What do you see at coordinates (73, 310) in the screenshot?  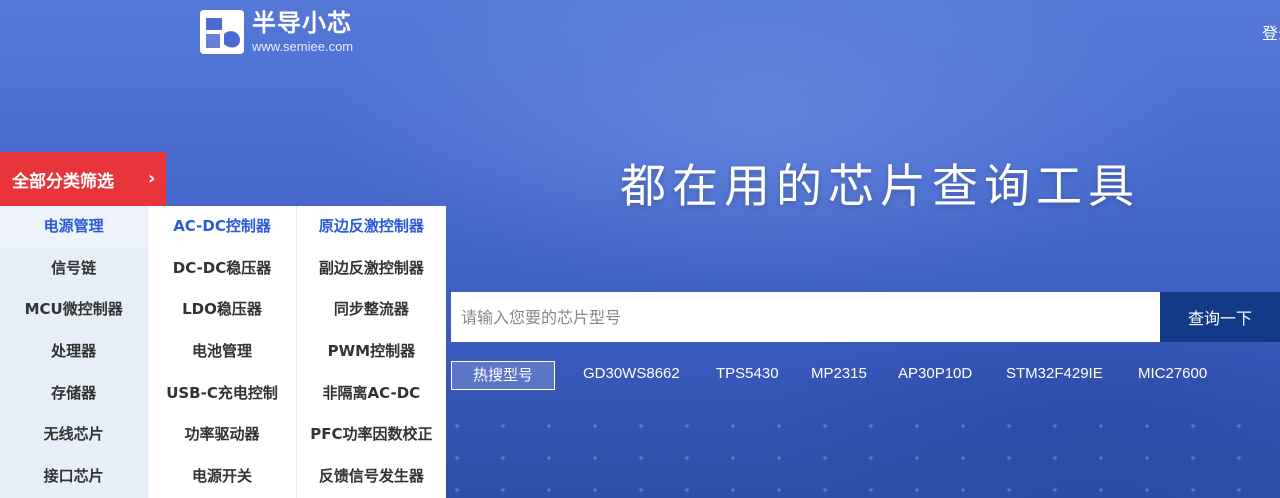 I see `category-item-mcu: MCU微控制器` at bounding box center [73, 310].